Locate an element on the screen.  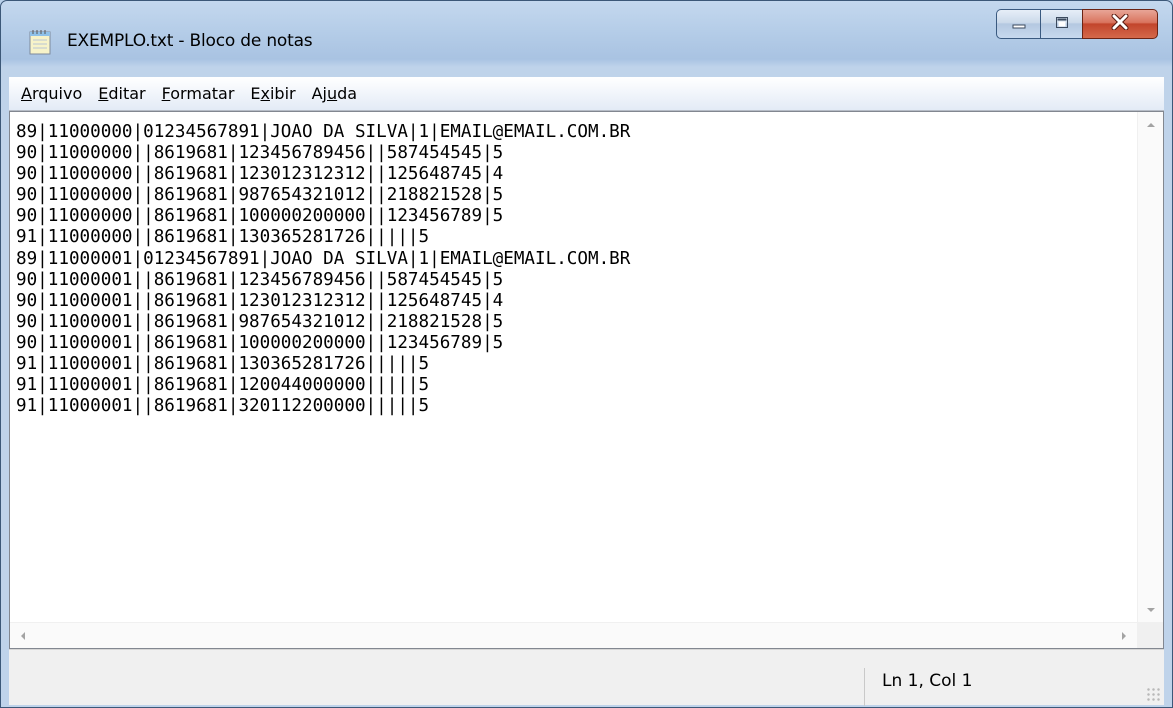
vertical-scrollbar is located at coordinates (1150, 367).